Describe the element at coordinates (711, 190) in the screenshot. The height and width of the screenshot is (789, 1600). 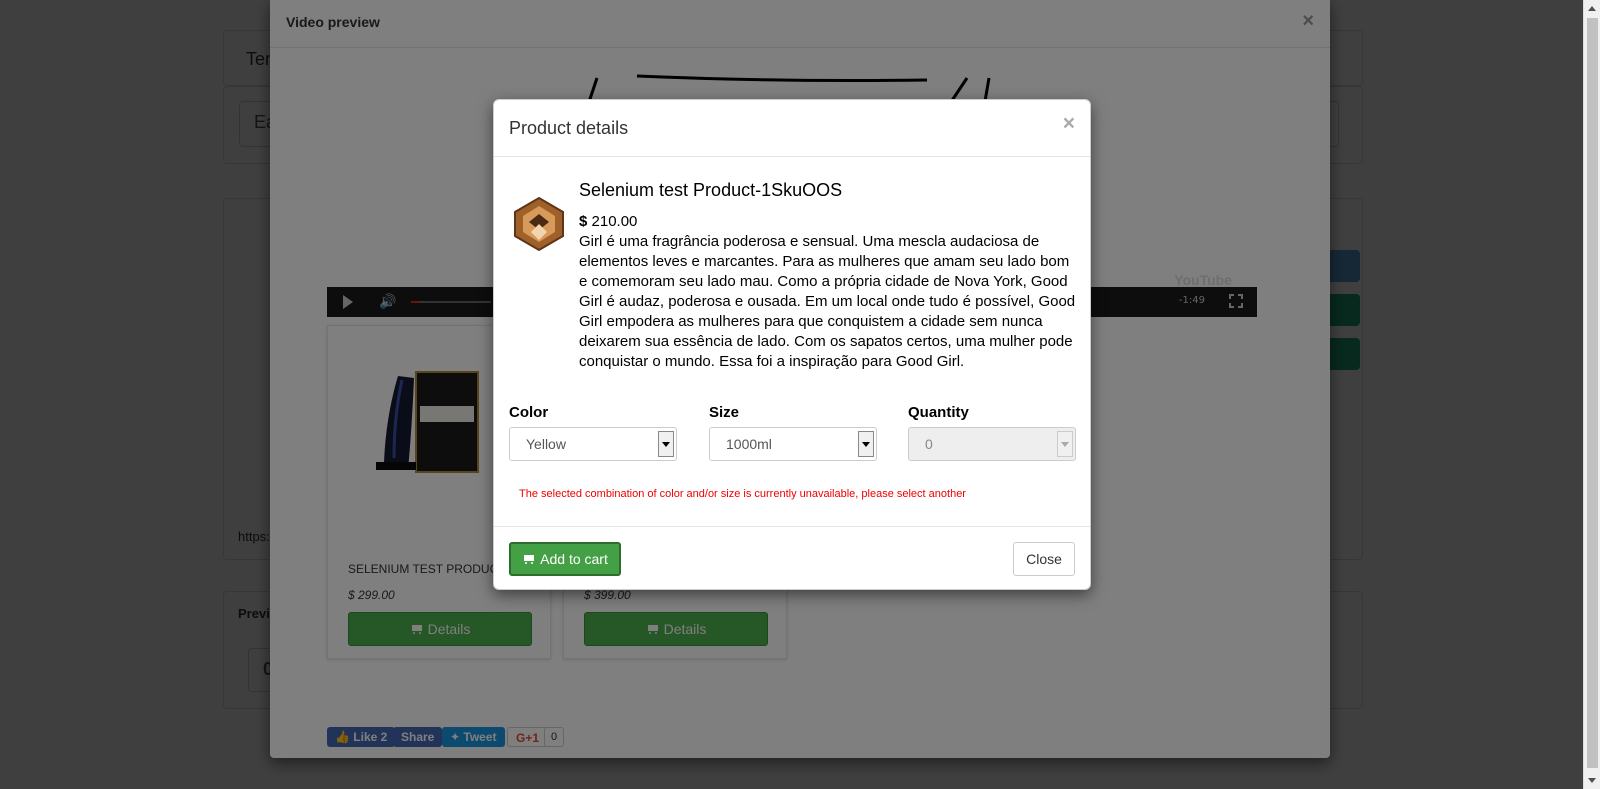
I see `product-name: Selenium test Product-1SkuOOS` at that location.